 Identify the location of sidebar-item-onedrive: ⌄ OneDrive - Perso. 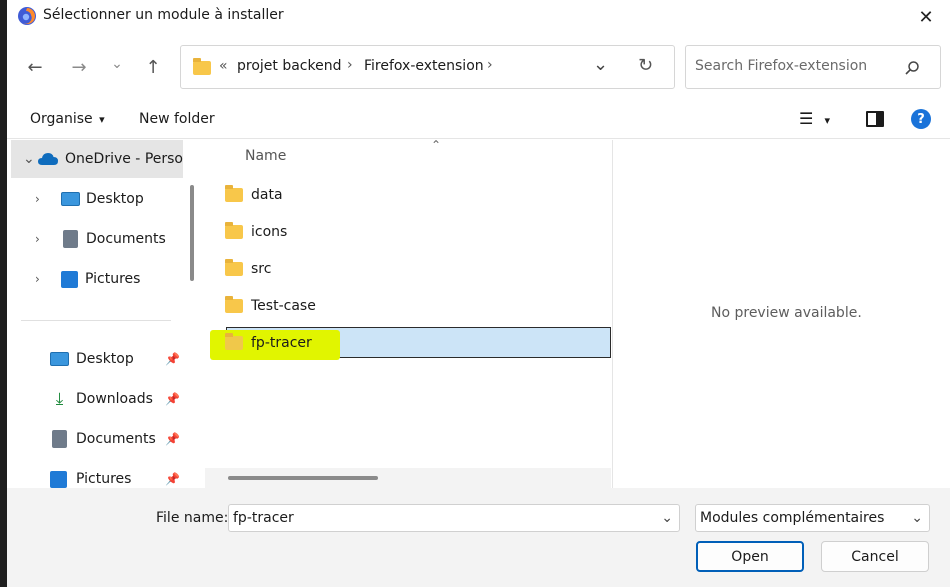
(103, 159).